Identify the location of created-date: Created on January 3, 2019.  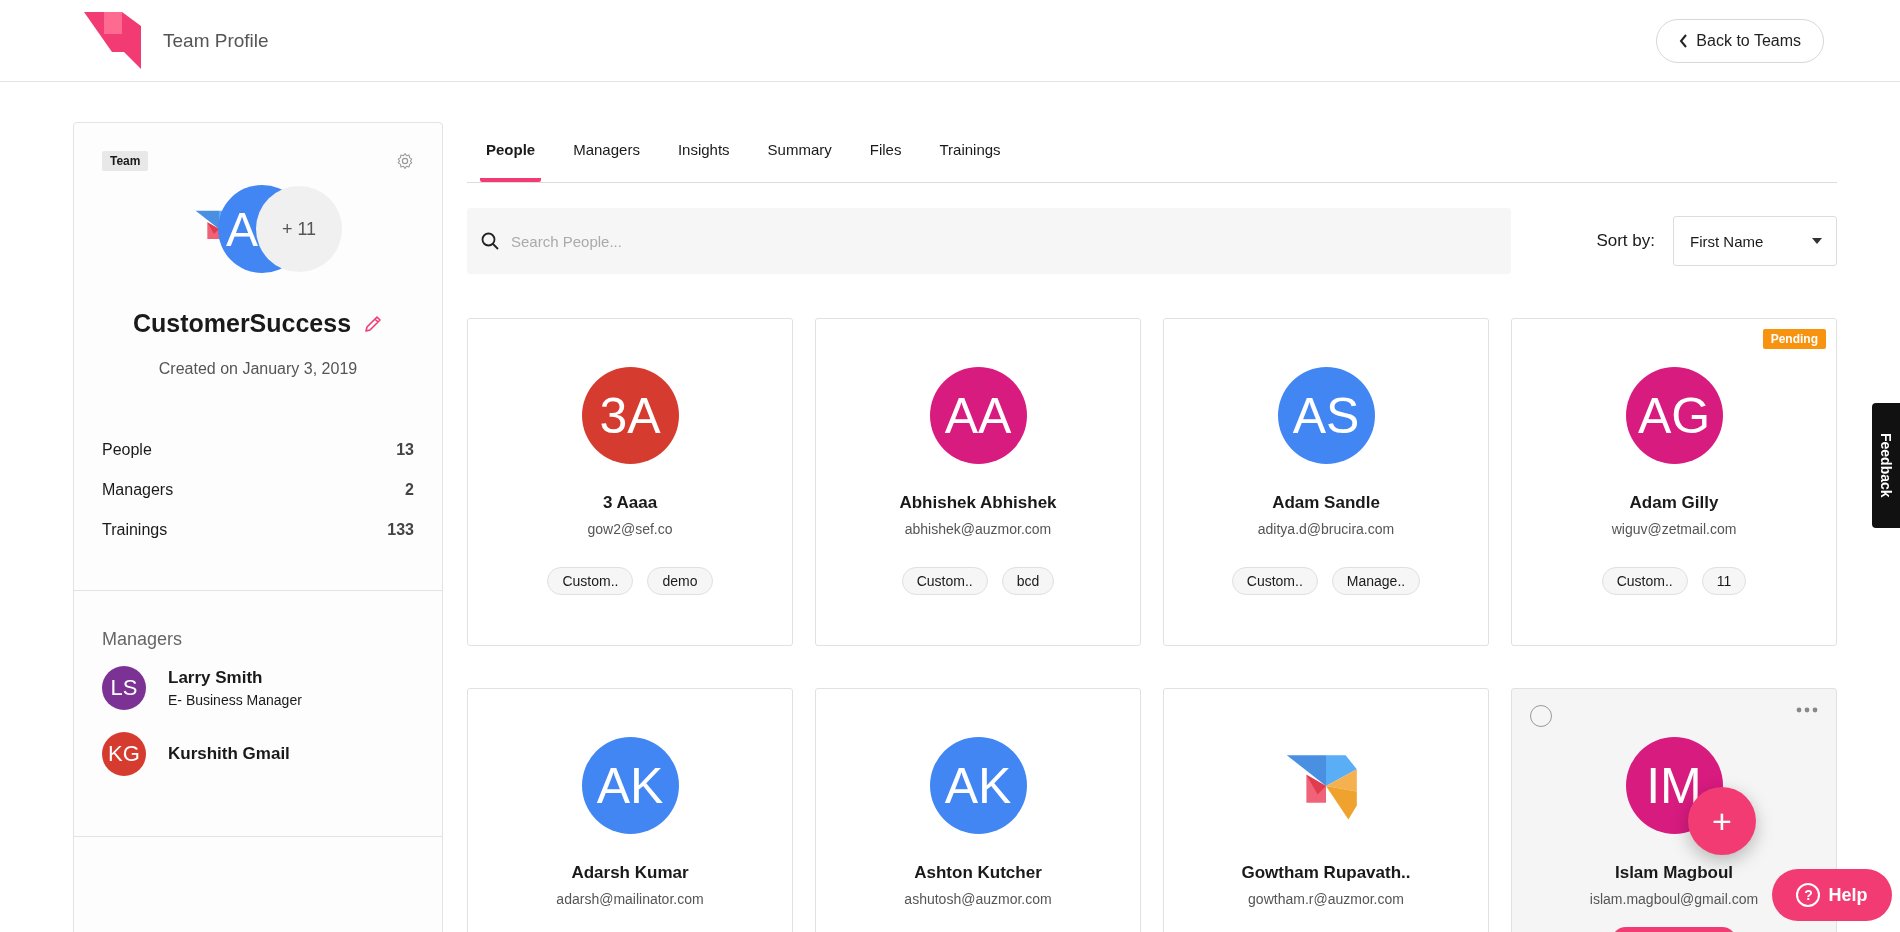
(258, 369).